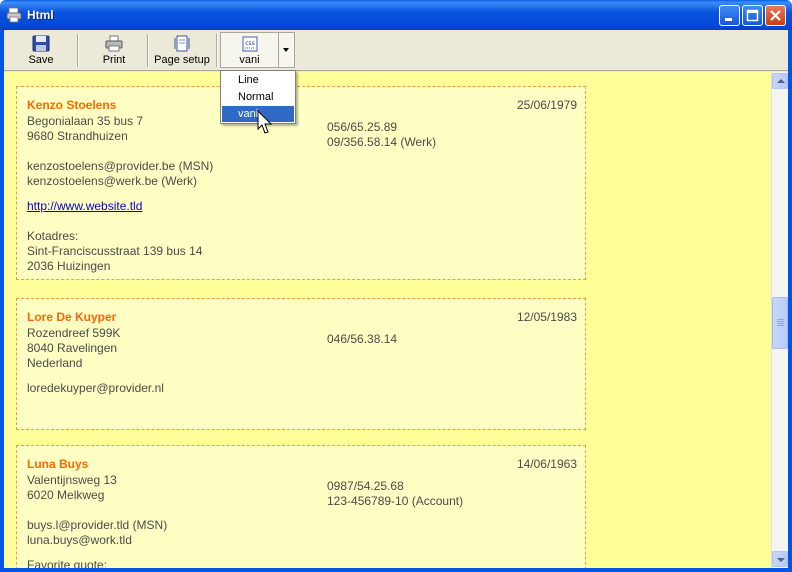 The width and height of the screenshot is (792, 572). What do you see at coordinates (77, 136) in the screenshot?
I see `address-line: 9680 Strandhuizen` at bounding box center [77, 136].